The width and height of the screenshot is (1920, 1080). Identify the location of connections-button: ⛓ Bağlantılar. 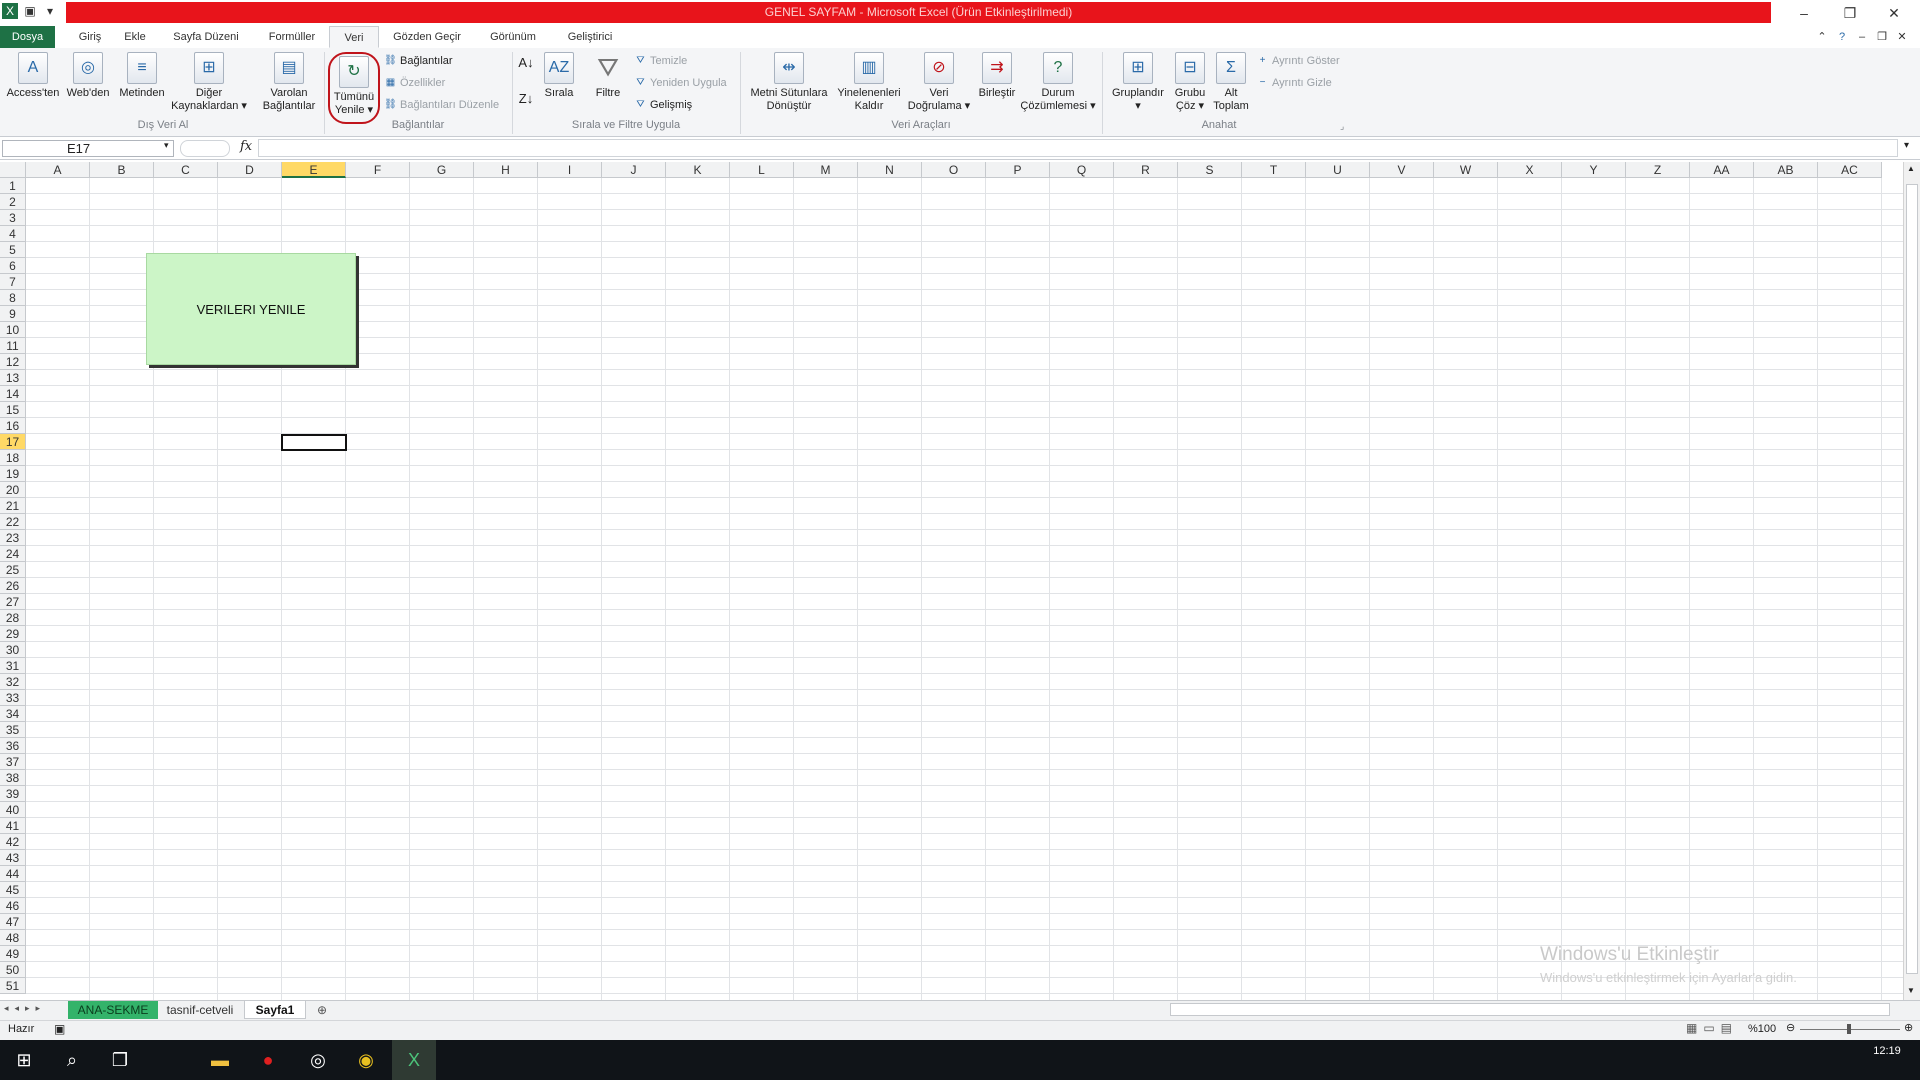
(418, 61).